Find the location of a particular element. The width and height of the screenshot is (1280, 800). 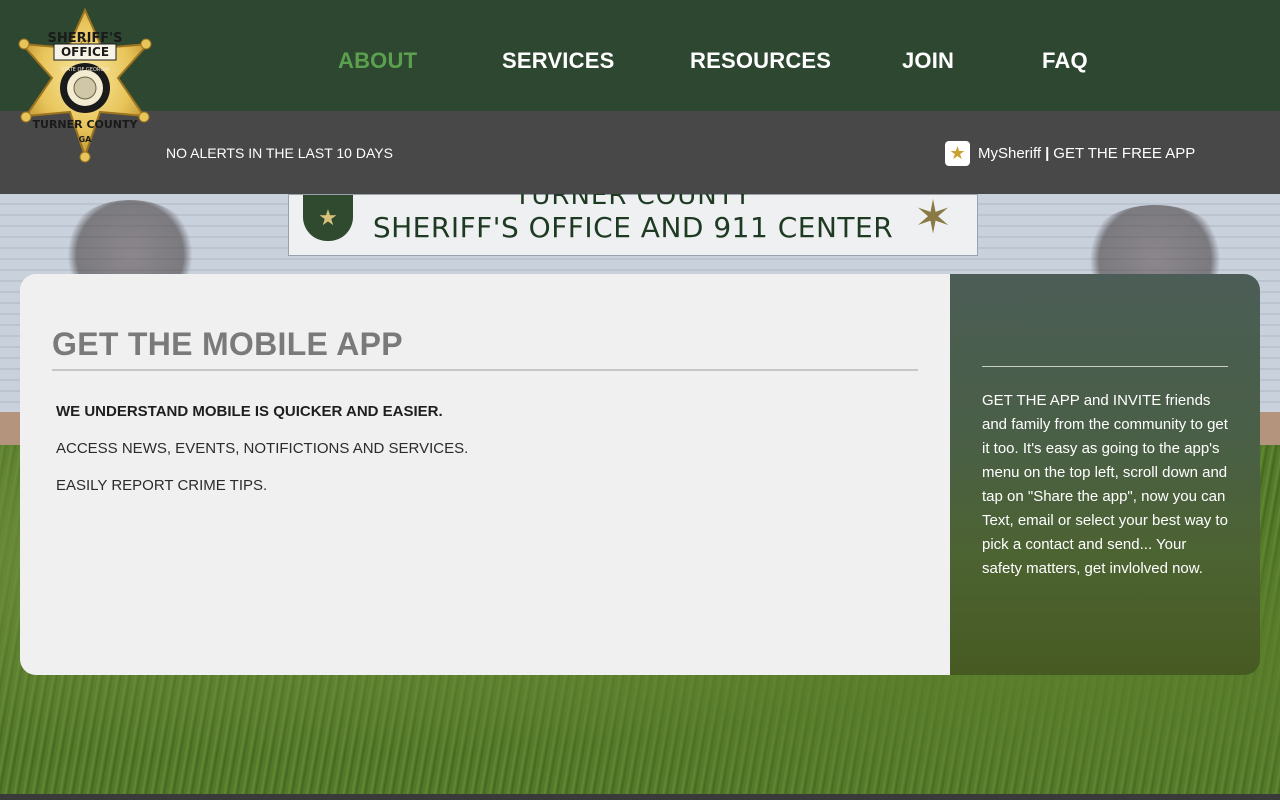

mysheriff-badge-icon: ★ is located at coordinates (957, 153).